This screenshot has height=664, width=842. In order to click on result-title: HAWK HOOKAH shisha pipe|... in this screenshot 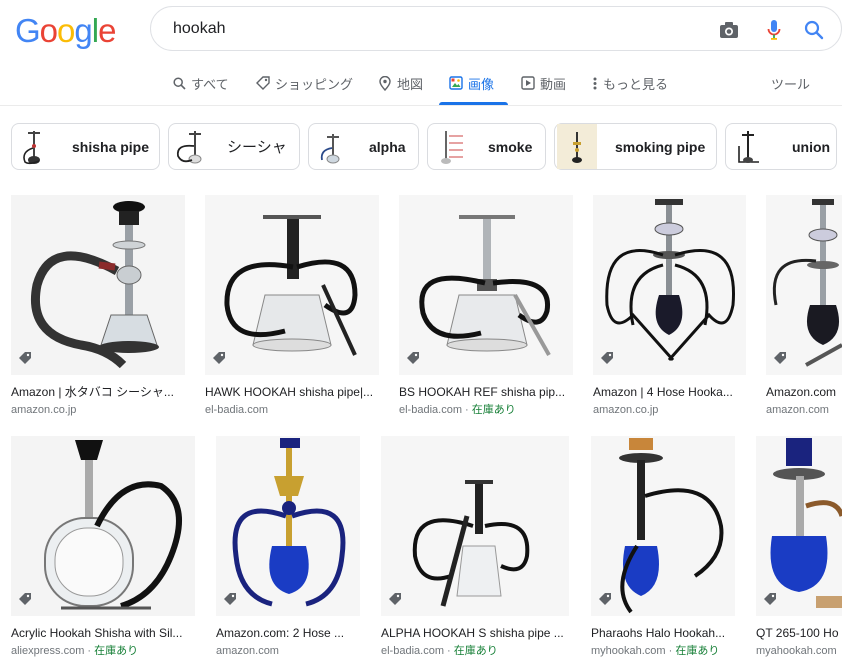, I will do `click(292, 392)`.